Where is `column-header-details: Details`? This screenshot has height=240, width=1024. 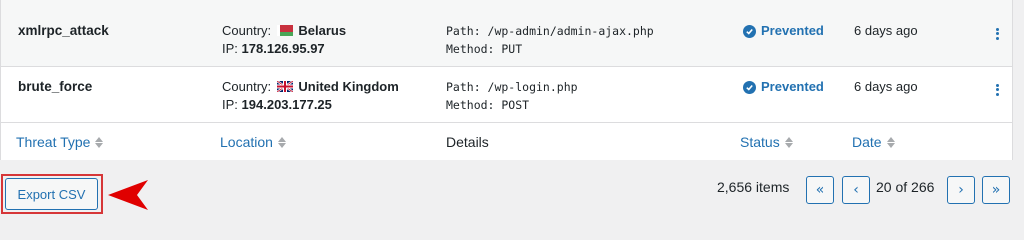
column-header-details: Details is located at coordinates (467, 142).